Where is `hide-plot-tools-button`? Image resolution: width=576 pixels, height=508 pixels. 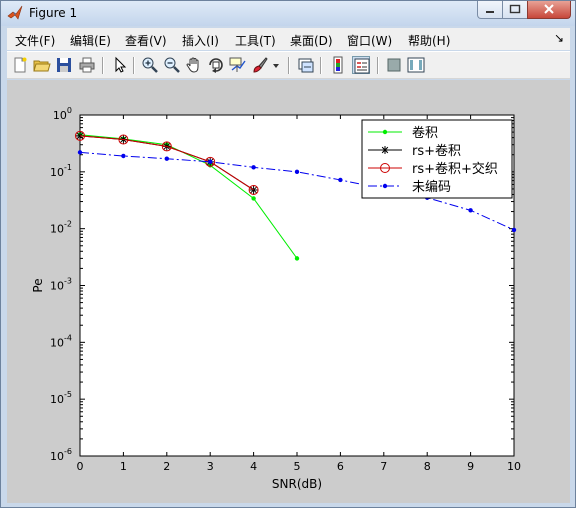
hide-plot-tools-button is located at coordinates (394, 65).